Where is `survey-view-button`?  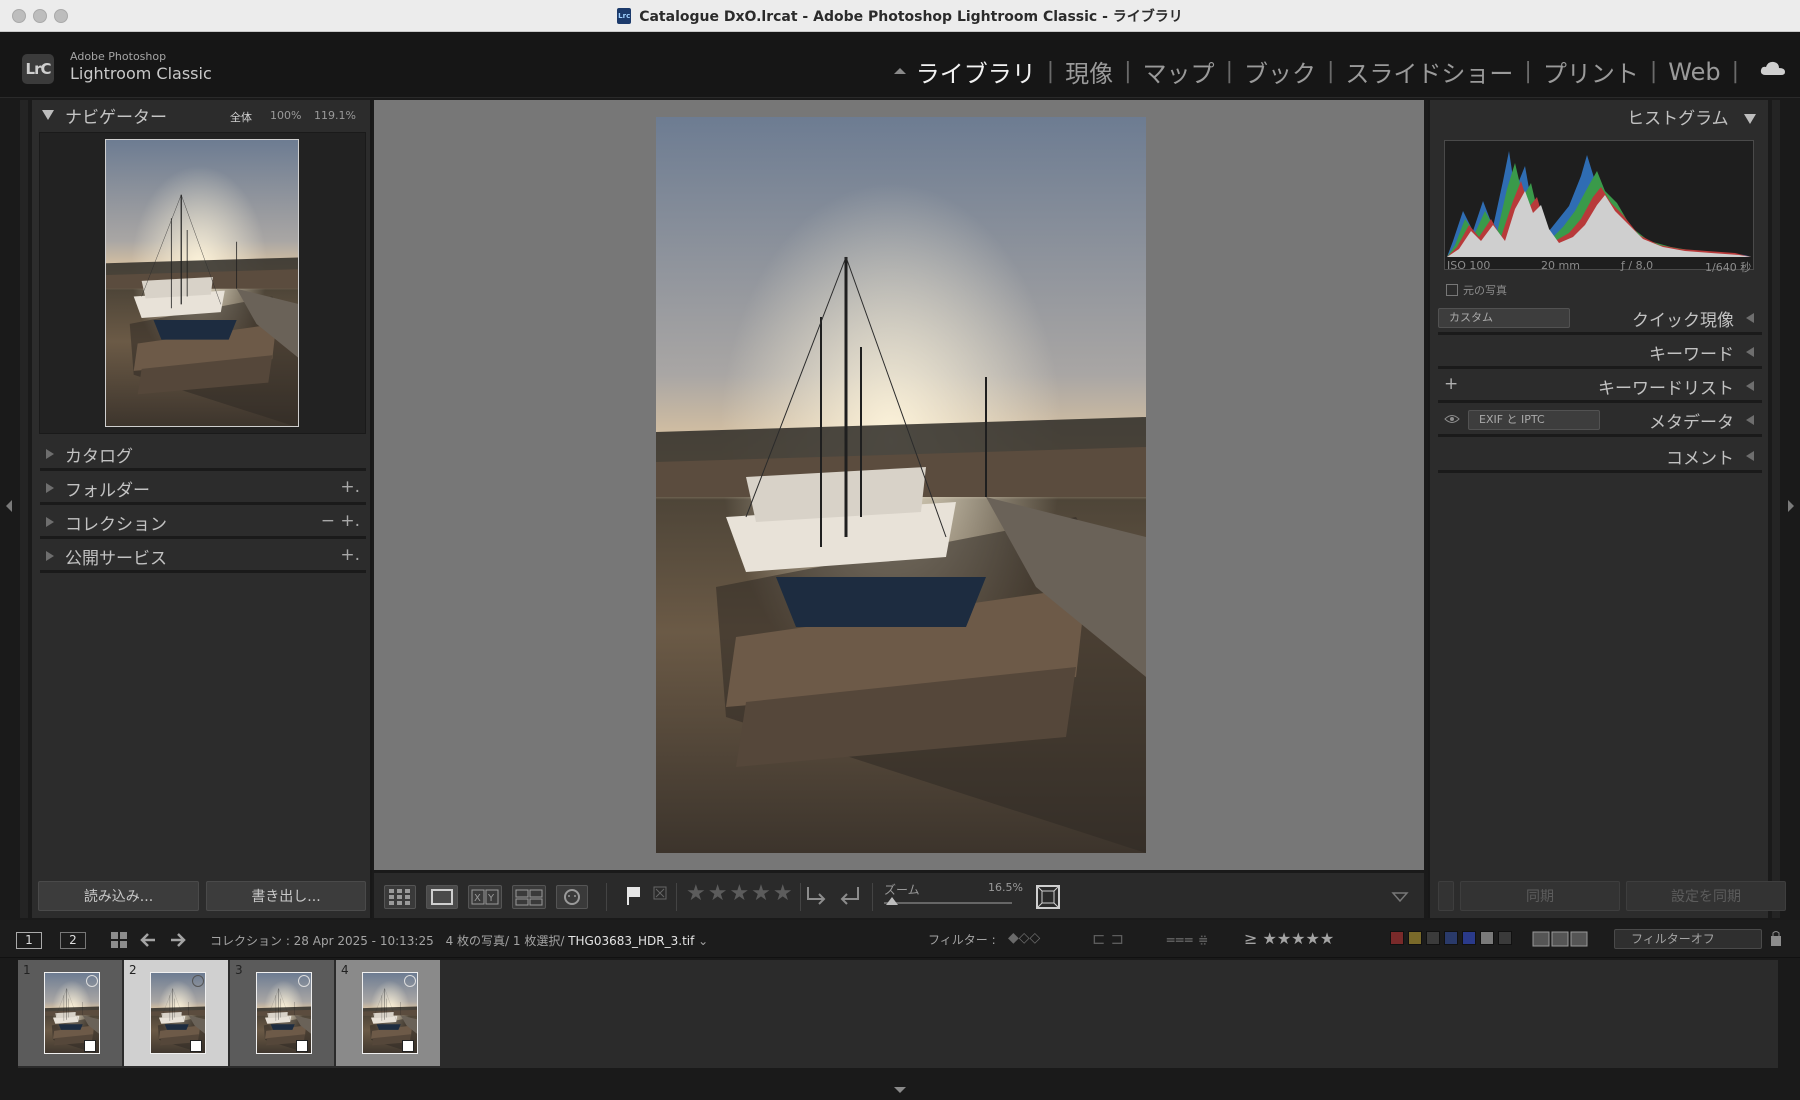 survey-view-button is located at coordinates (529, 897).